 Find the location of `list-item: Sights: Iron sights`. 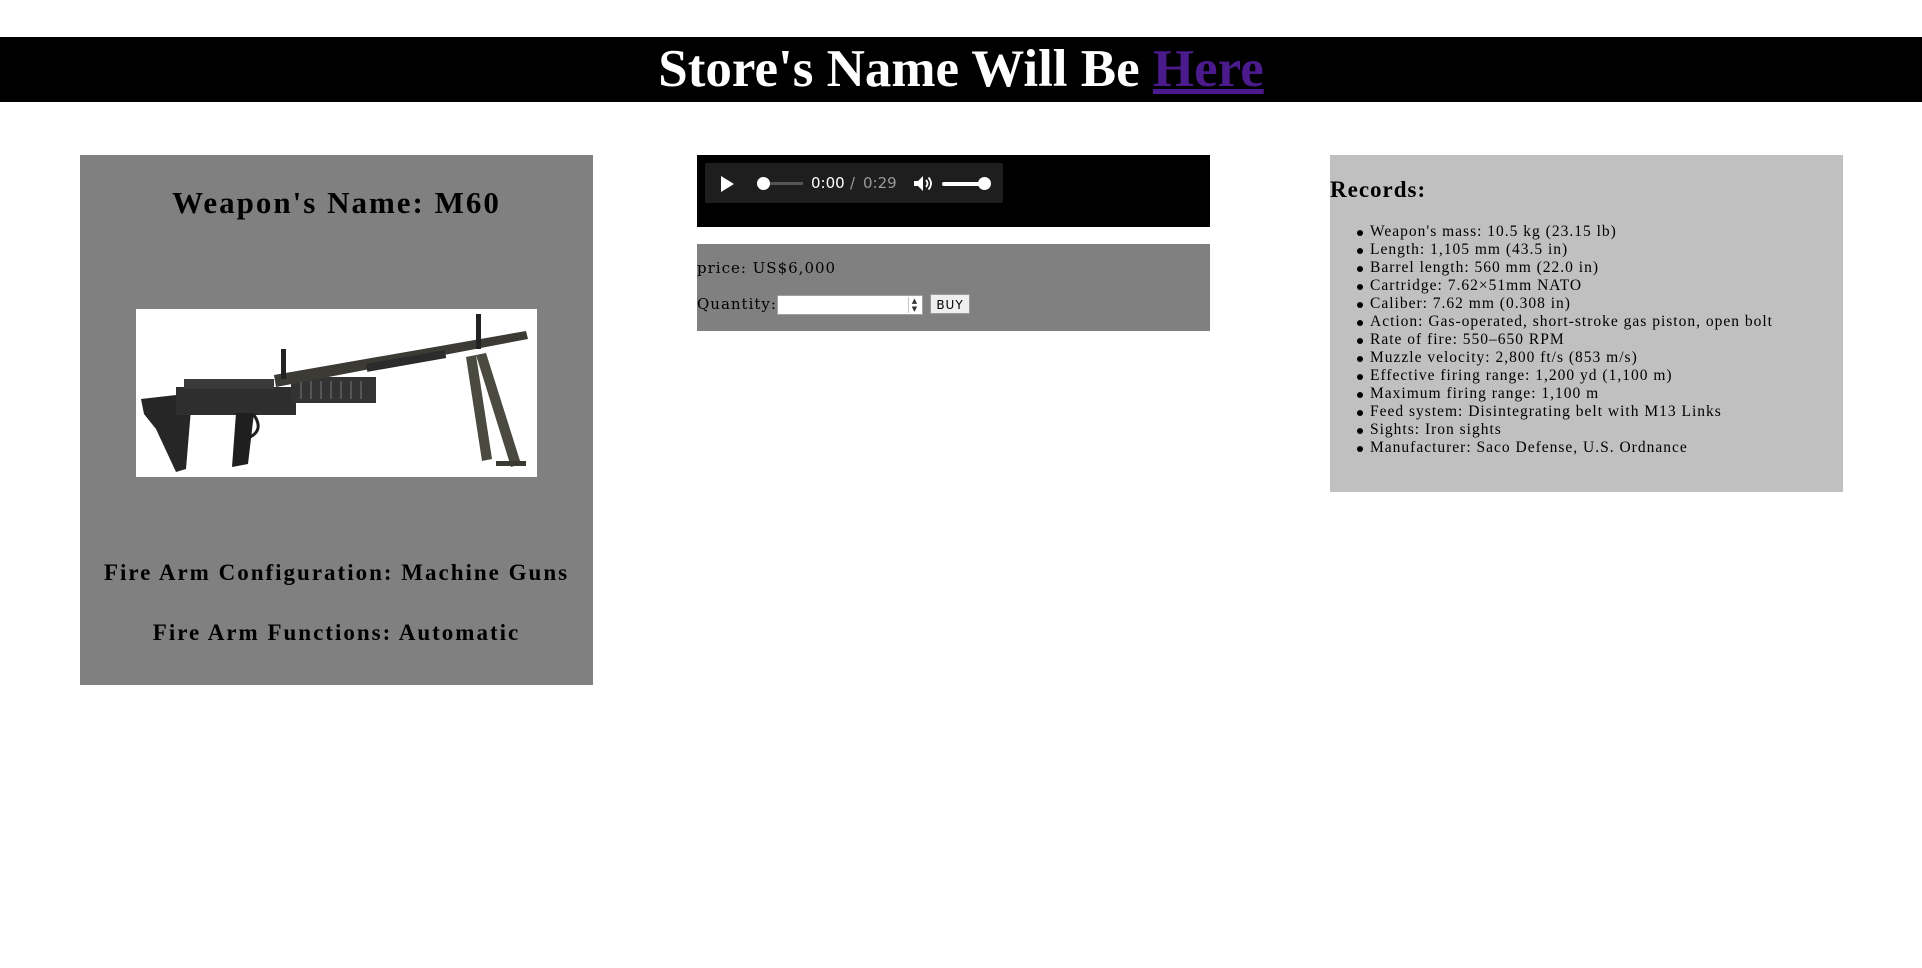

list-item: Sights: Iron sights is located at coordinates (1565, 430).